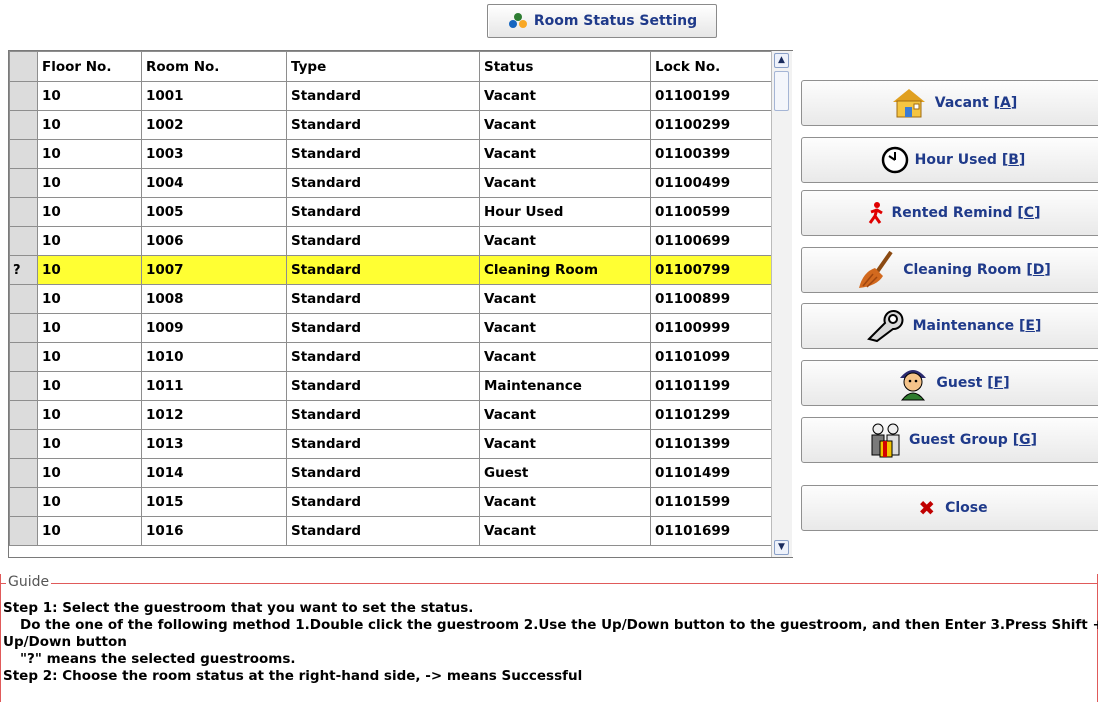  What do you see at coordinates (214, 125) in the screenshot?
I see `cell-room: 1002` at bounding box center [214, 125].